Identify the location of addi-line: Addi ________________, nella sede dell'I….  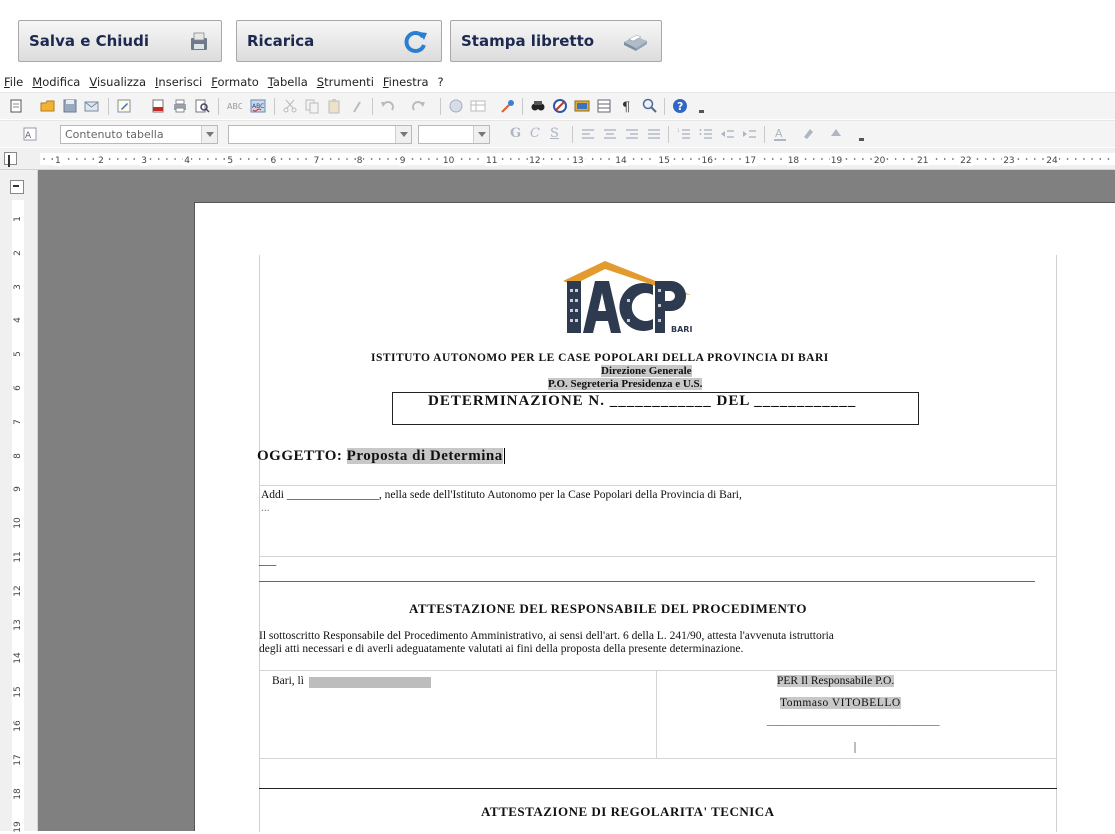
(501, 495).